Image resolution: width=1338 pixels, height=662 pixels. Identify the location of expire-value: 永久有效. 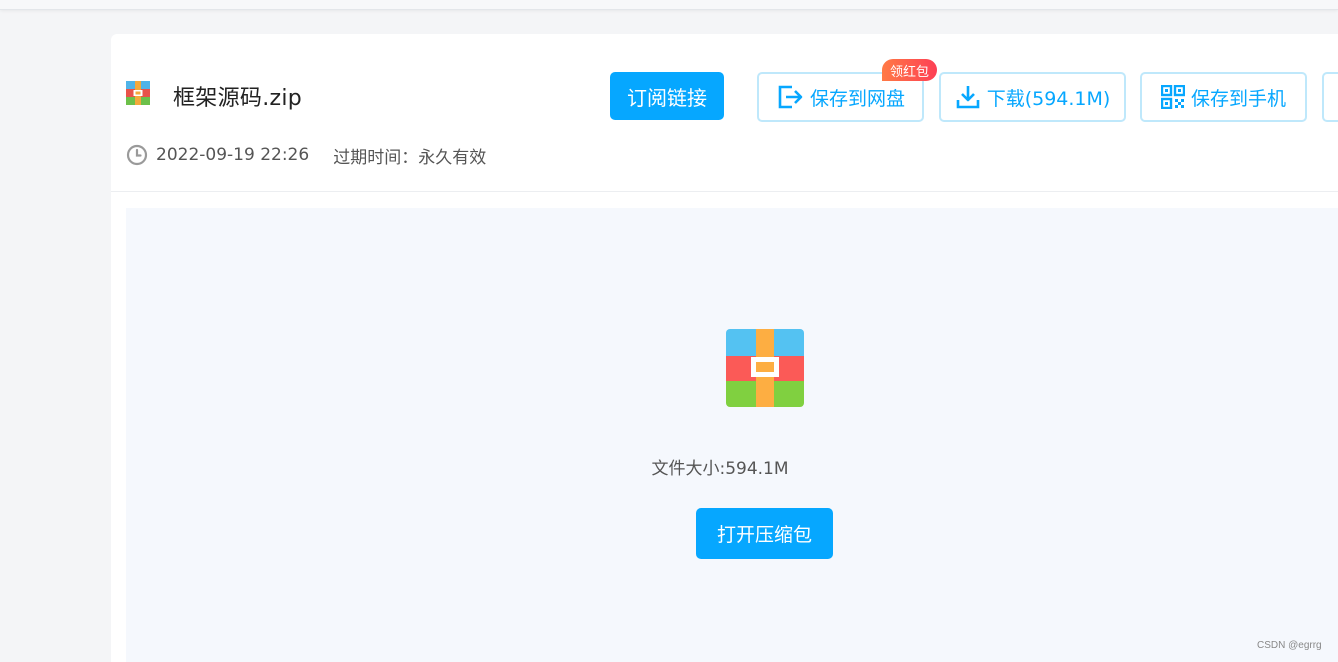
(452, 157).